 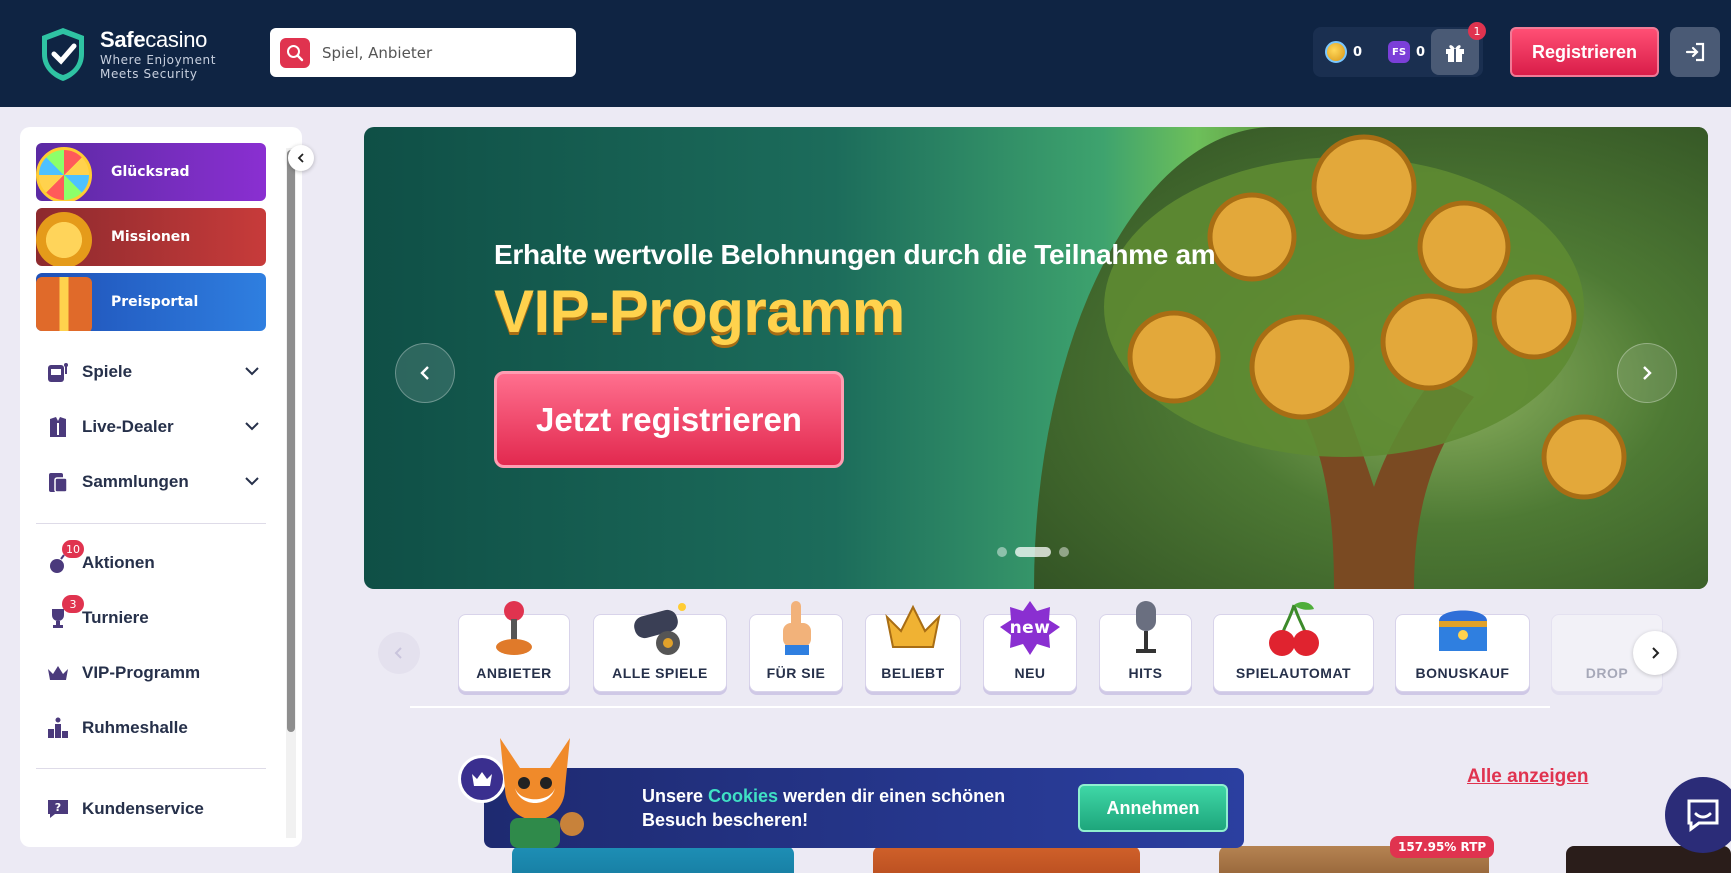 I want to click on cherry-icon, so click(x=1293, y=629).